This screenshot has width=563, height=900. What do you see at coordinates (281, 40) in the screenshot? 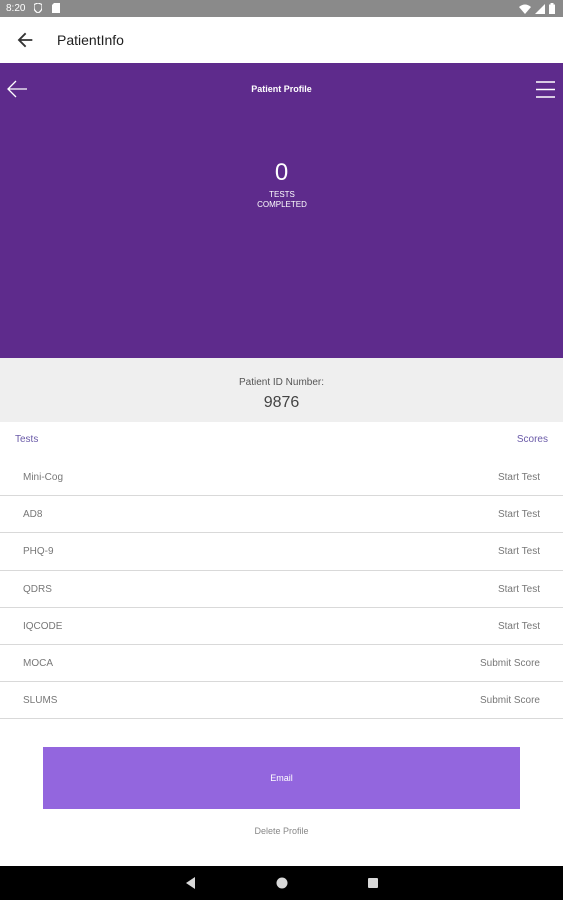
I see `app-bar: PatientInfo` at bounding box center [281, 40].